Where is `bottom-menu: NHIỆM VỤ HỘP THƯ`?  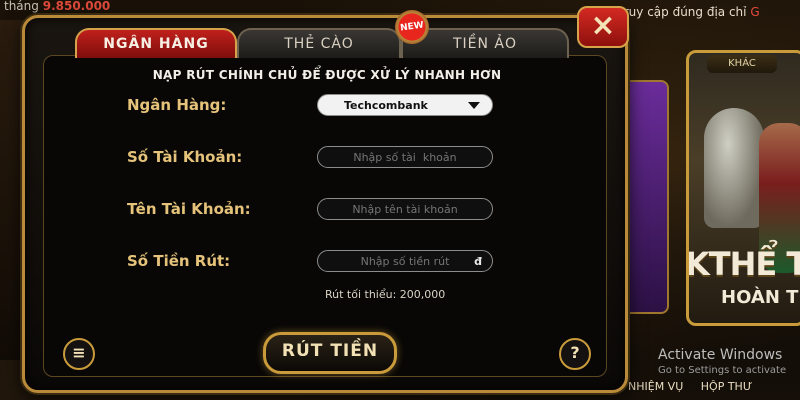
bottom-menu: NHIỆM VỤ HỘP THƯ is located at coordinates (697, 386).